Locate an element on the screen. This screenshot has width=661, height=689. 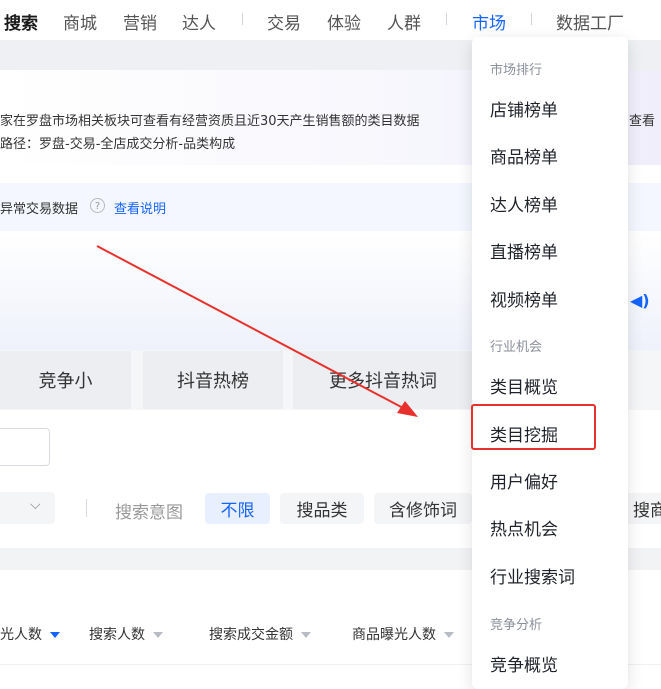
sort-desc-icon is located at coordinates (55, 635).